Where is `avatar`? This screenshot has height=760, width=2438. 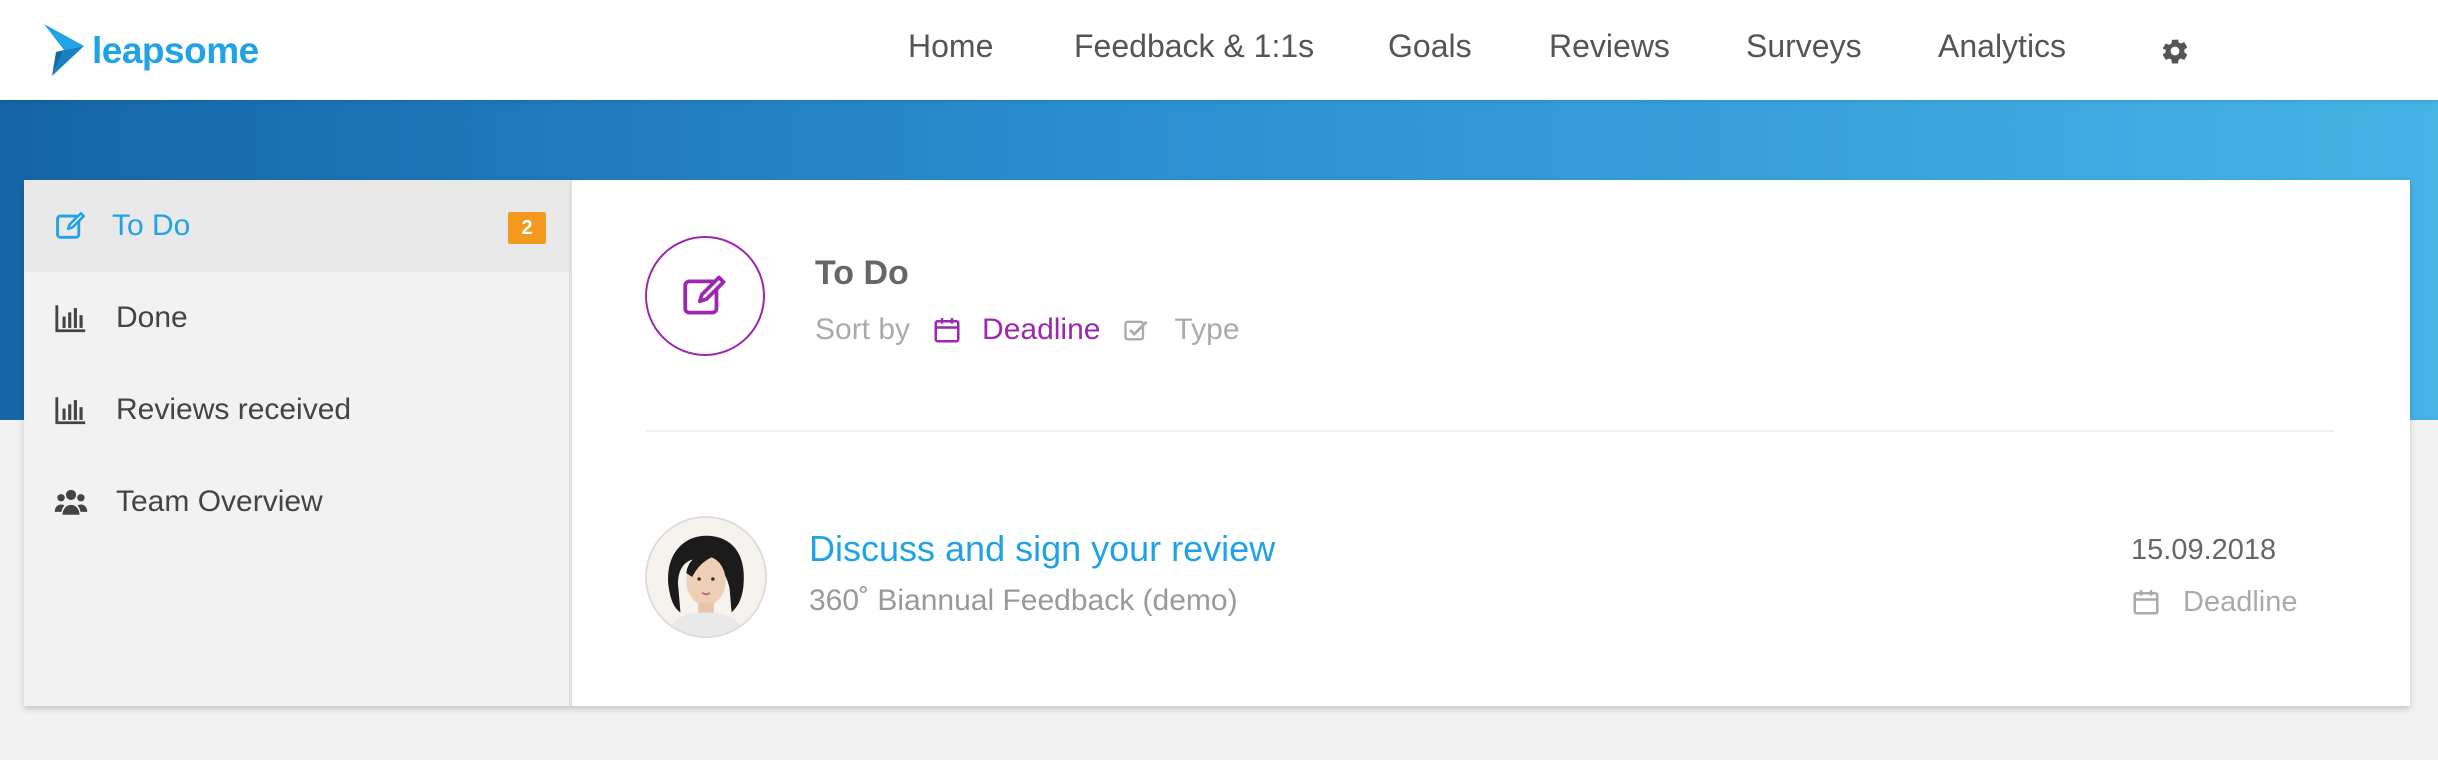 avatar is located at coordinates (706, 577).